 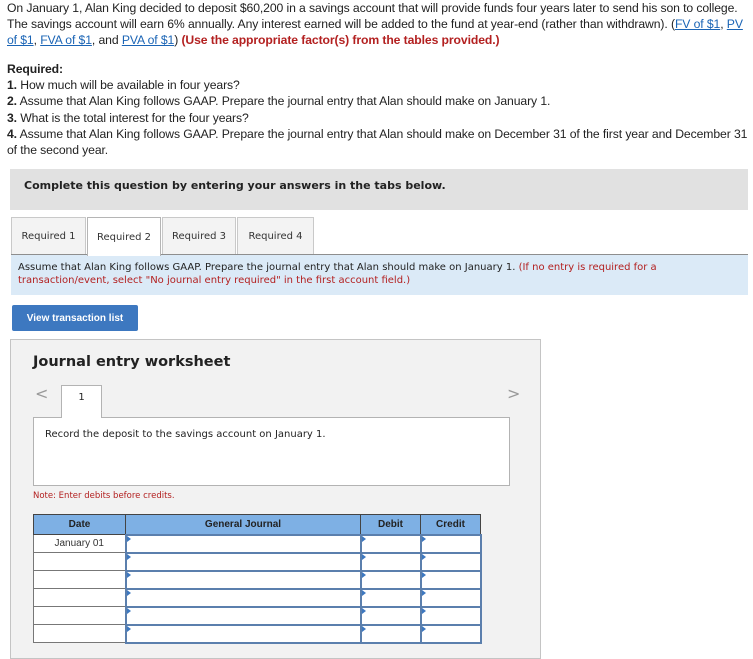 What do you see at coordinates (66, 40) in the screenshot?
I see `fva-of-1-link: FVA of $1` at bounding box center [66, 40].